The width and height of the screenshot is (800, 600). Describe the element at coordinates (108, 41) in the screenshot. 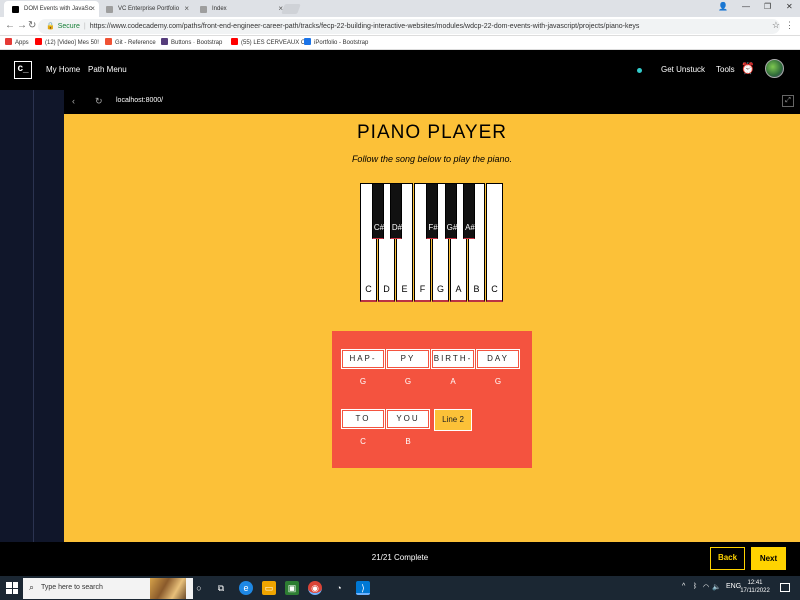

I see `git-icon` at that location.